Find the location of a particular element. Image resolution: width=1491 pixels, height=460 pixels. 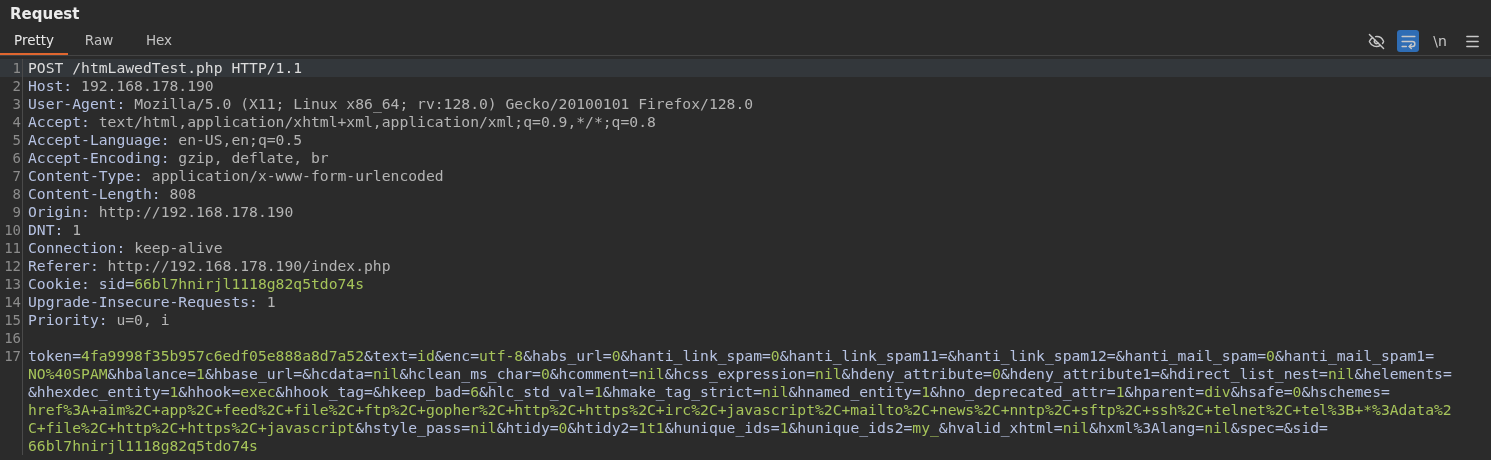

line-number: 1 is located at coordinates (16, 68).